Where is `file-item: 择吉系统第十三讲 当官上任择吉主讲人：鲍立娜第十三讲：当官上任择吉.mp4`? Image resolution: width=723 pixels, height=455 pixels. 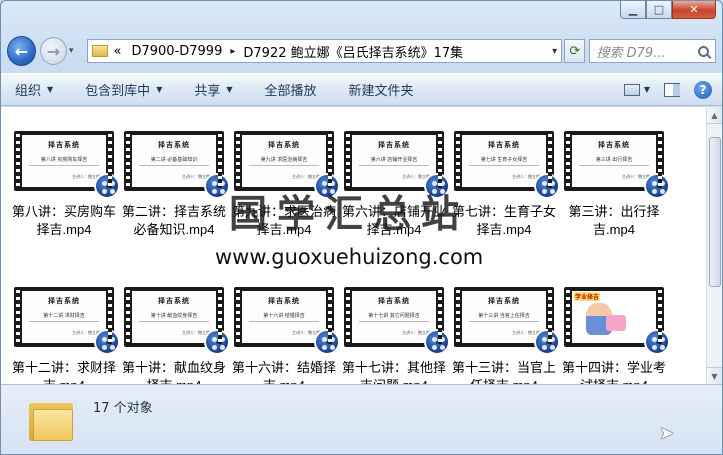 file-item: 择吉系统第十三讲 当官上任择吉主讲人：鲍立娜第十三讲：当官上任择吉.mp4 is located at coordinates (504, 341).